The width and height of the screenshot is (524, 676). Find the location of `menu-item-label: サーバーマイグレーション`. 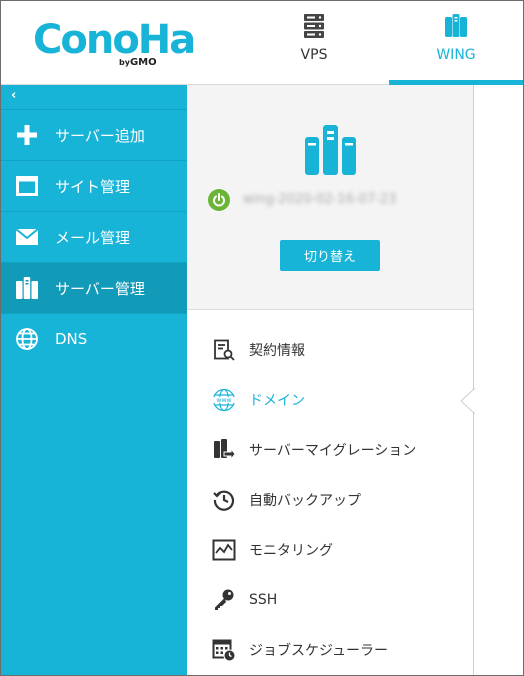

menu-item-label: サーバーマイグレーション is located at coordinates (333, 451).